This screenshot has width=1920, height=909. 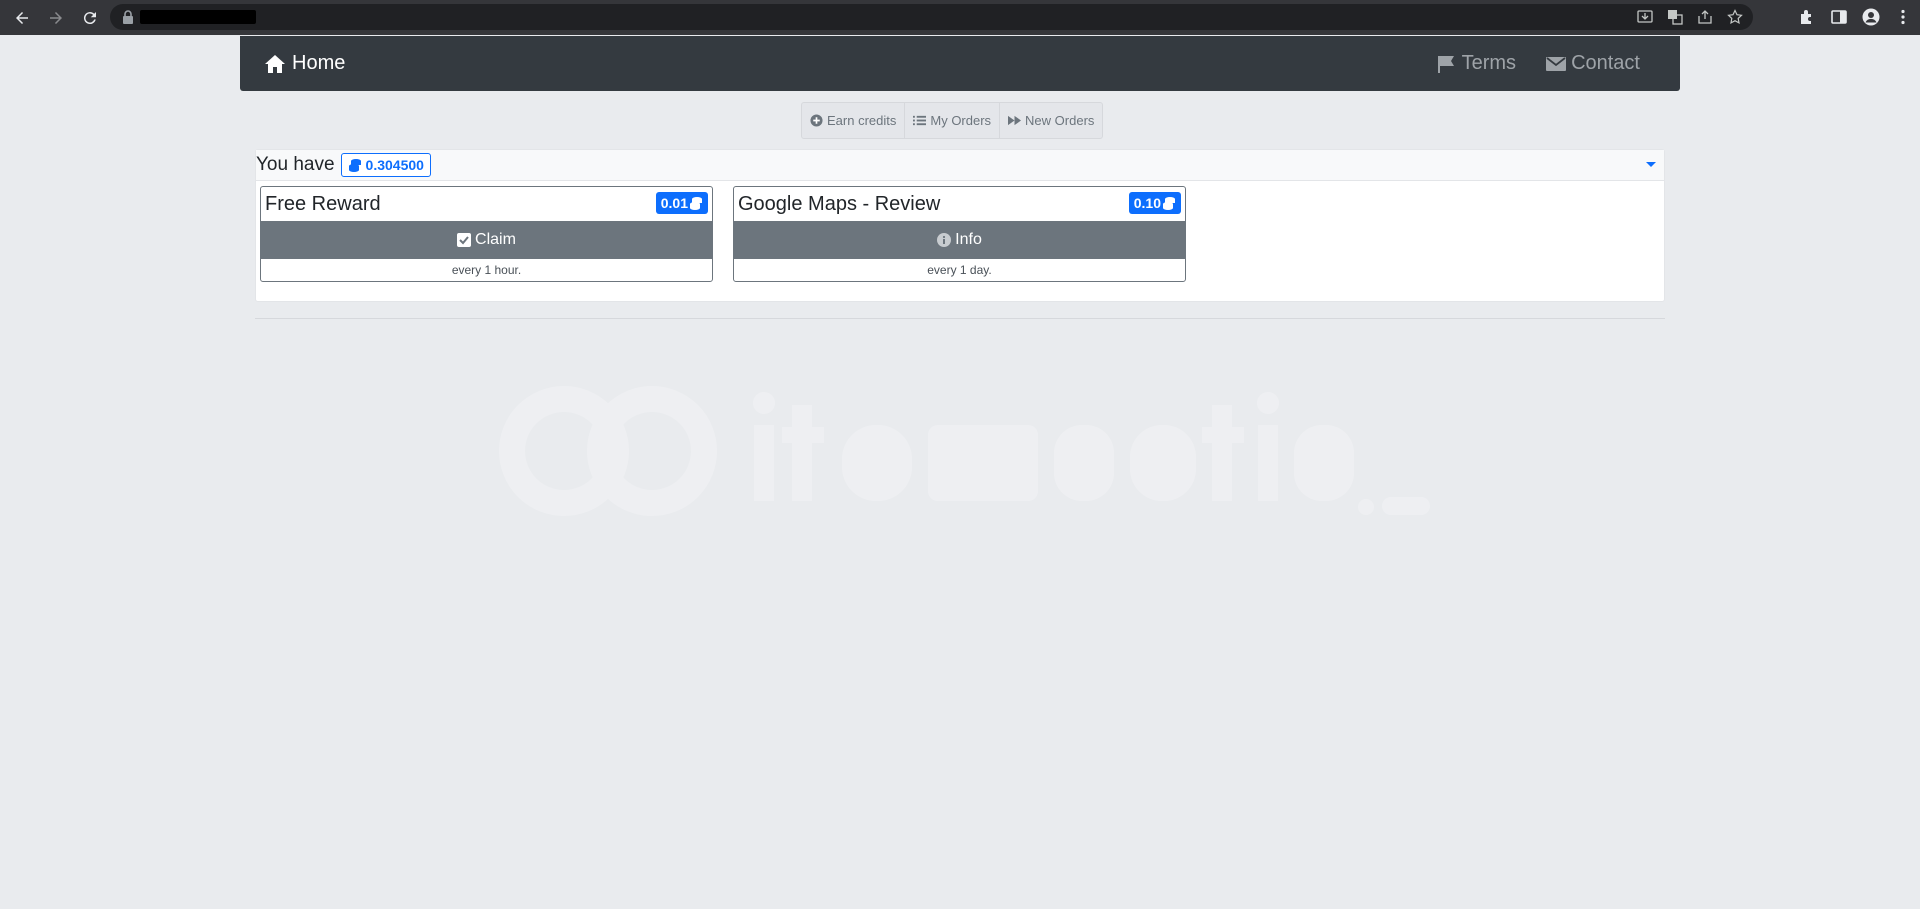 I want to click on info-button: Info, so click(x=959, y=240).